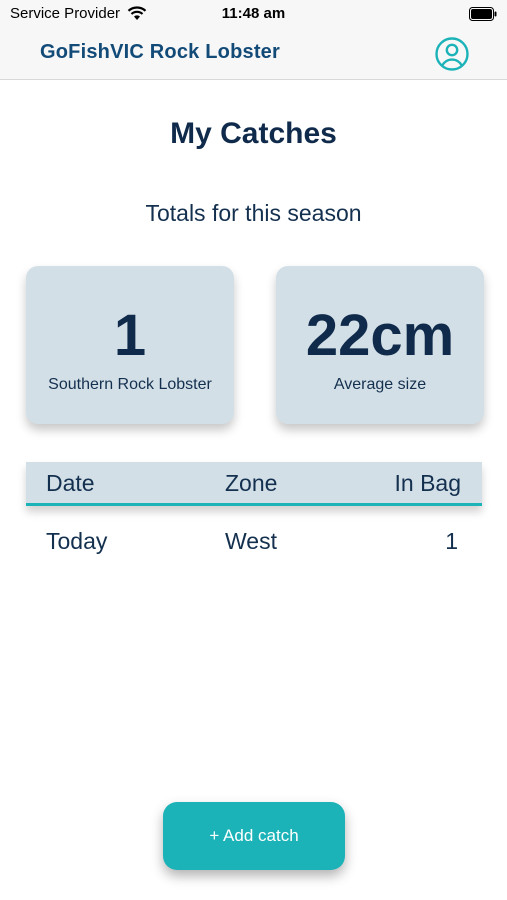 The height and width of the screenshot is (900, 507). Describe the element at coordinates (452, 54) in the screenshot. I see `user-circle-icon` at that location.